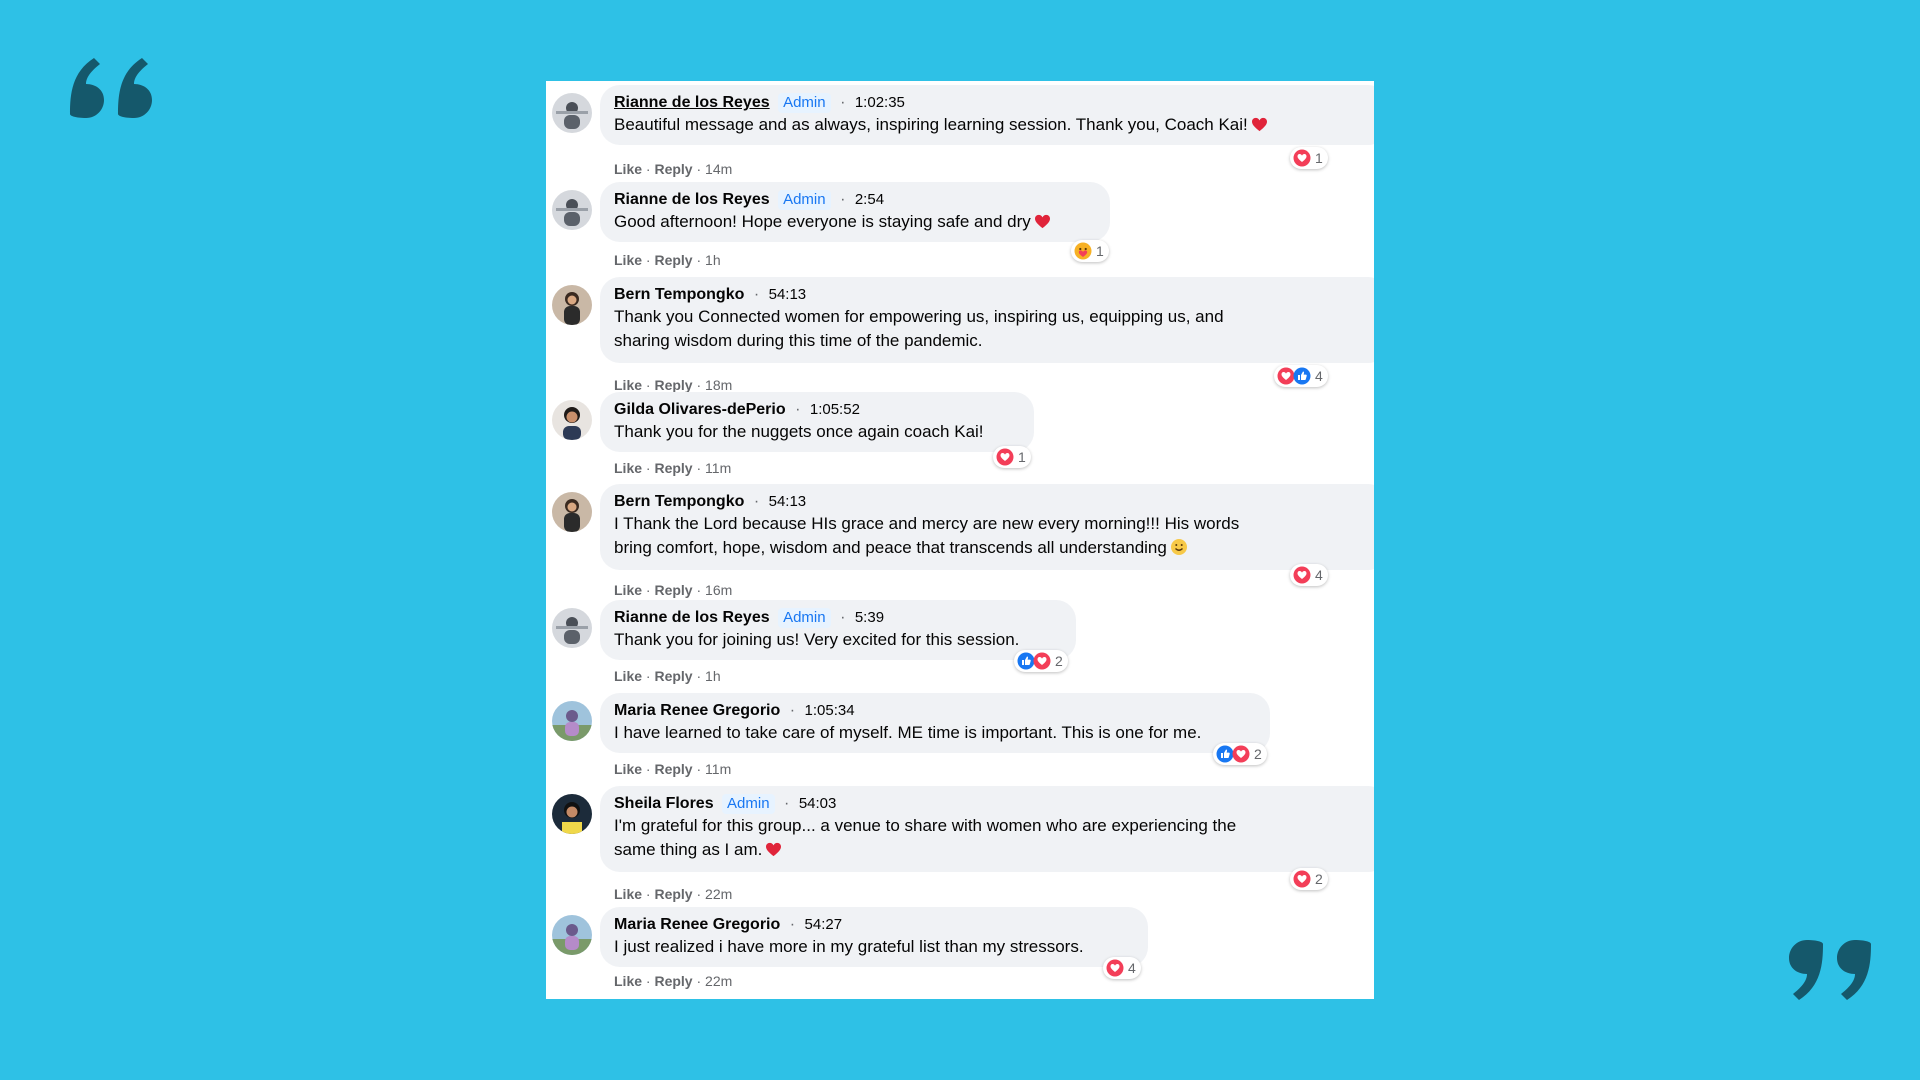 This screenshot has height=1080, width=1920. I want to click on comment-actions: Like · Reply · 18m, so click(673, 385).